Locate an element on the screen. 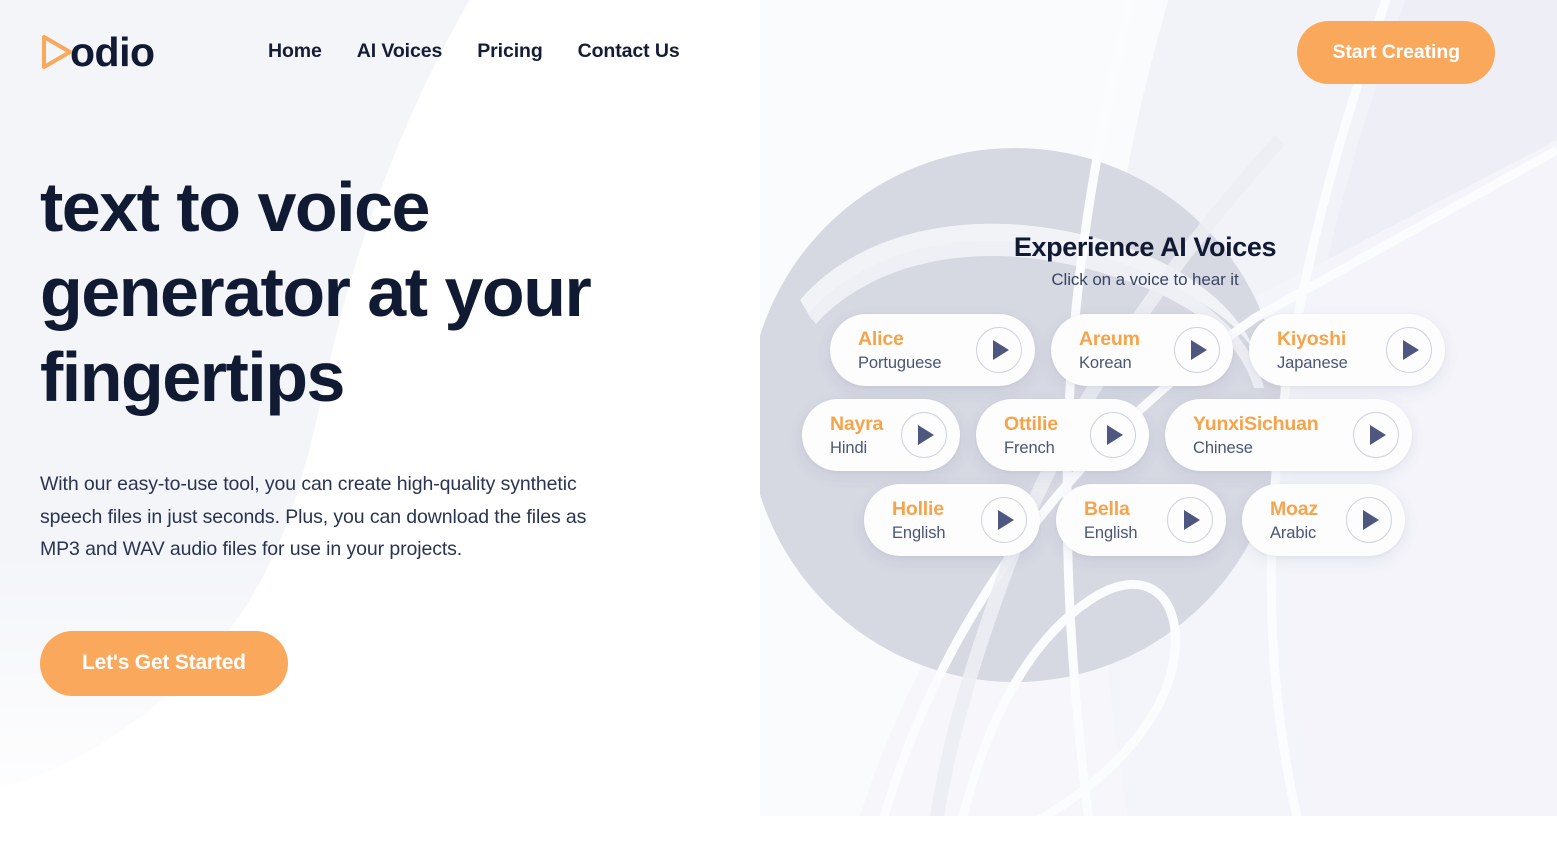 The image size is (1557, 852). voice-card: Areum Korean is located at coordinates (1142, 350).